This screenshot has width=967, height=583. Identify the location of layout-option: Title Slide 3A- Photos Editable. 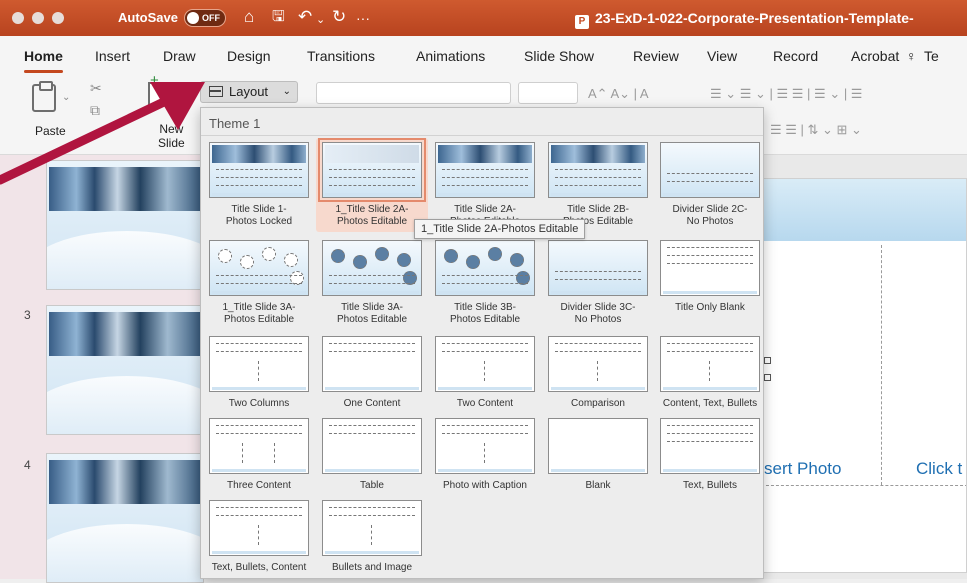
(372, 283).